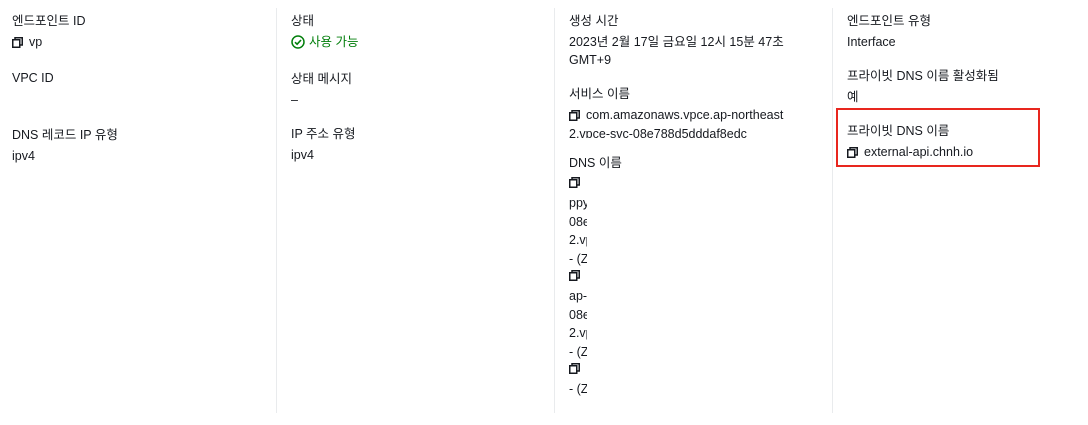 The width and height of the screenshot is (1088, 425). Describe the element at coordinates (422, 43) in the screenshot. I see `status-value: 사용 가능` at that location.